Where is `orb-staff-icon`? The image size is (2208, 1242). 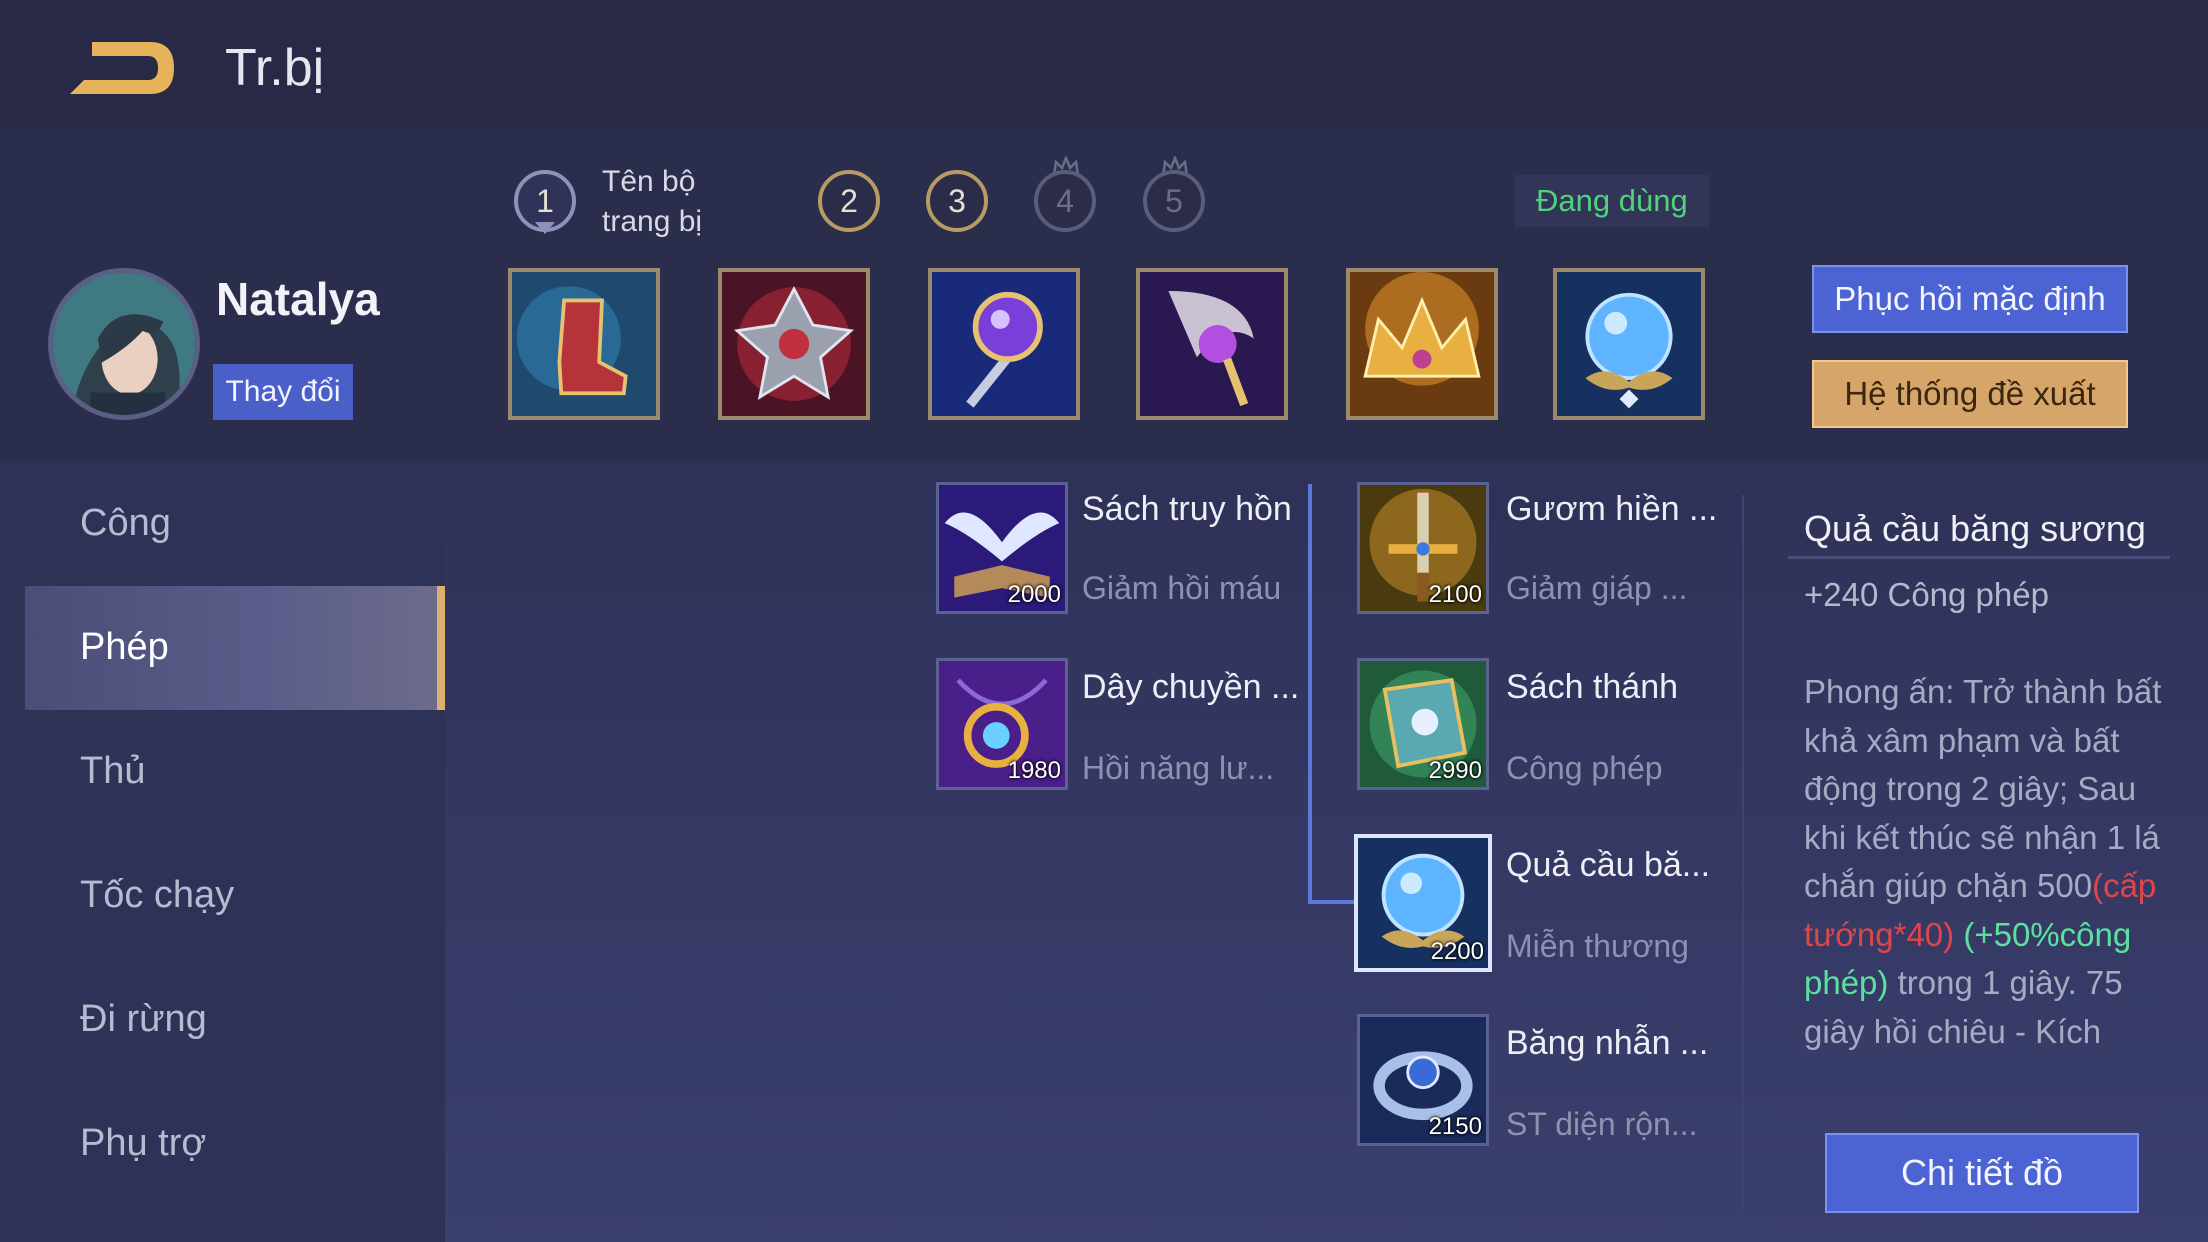
orb-staff-icon is located at coordinates (1004, 344).